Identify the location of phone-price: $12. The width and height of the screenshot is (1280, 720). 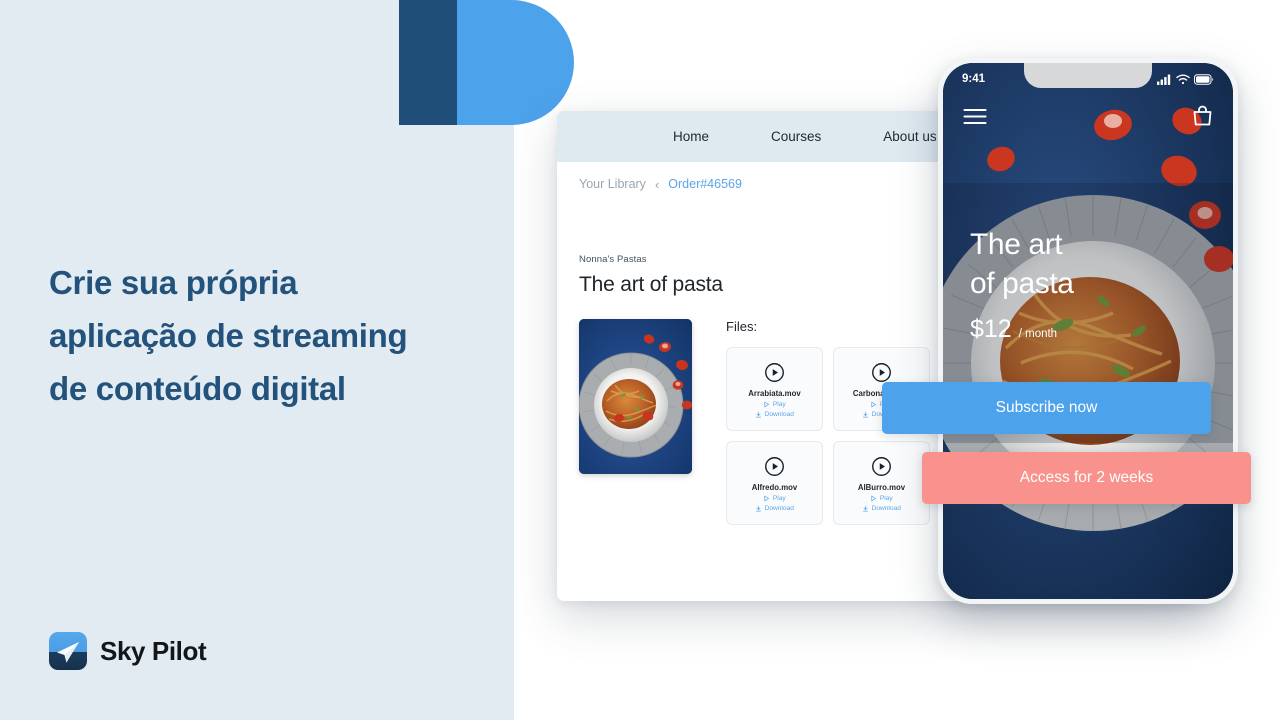
(991, 329).